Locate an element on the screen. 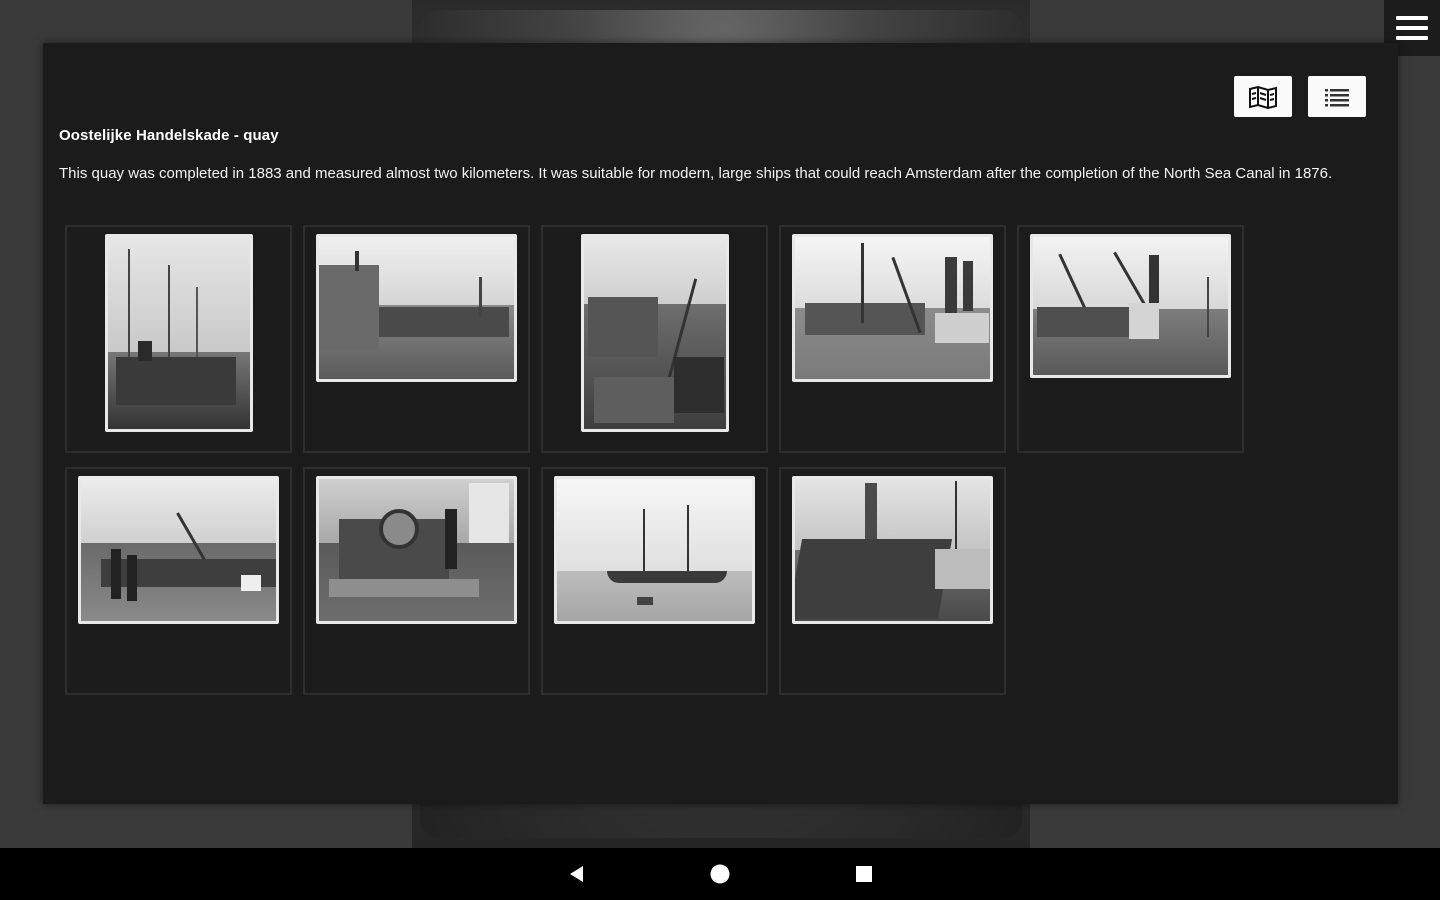  list-view-button is located at coordinates (1337, 96).